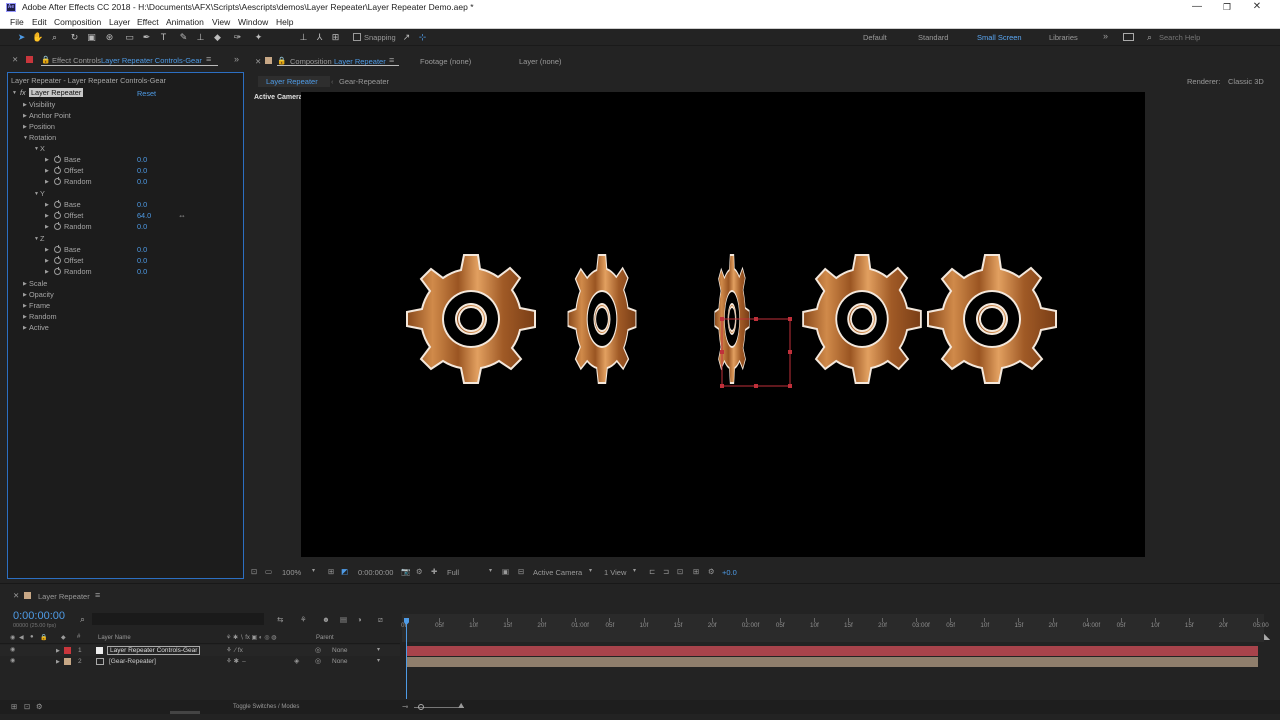 This screenshot has width=1280, height=720. What do you see at coordinates (268, 571) in the screenshot?
I see `monitor-icon: ▭` at bounding box center [268, 571].